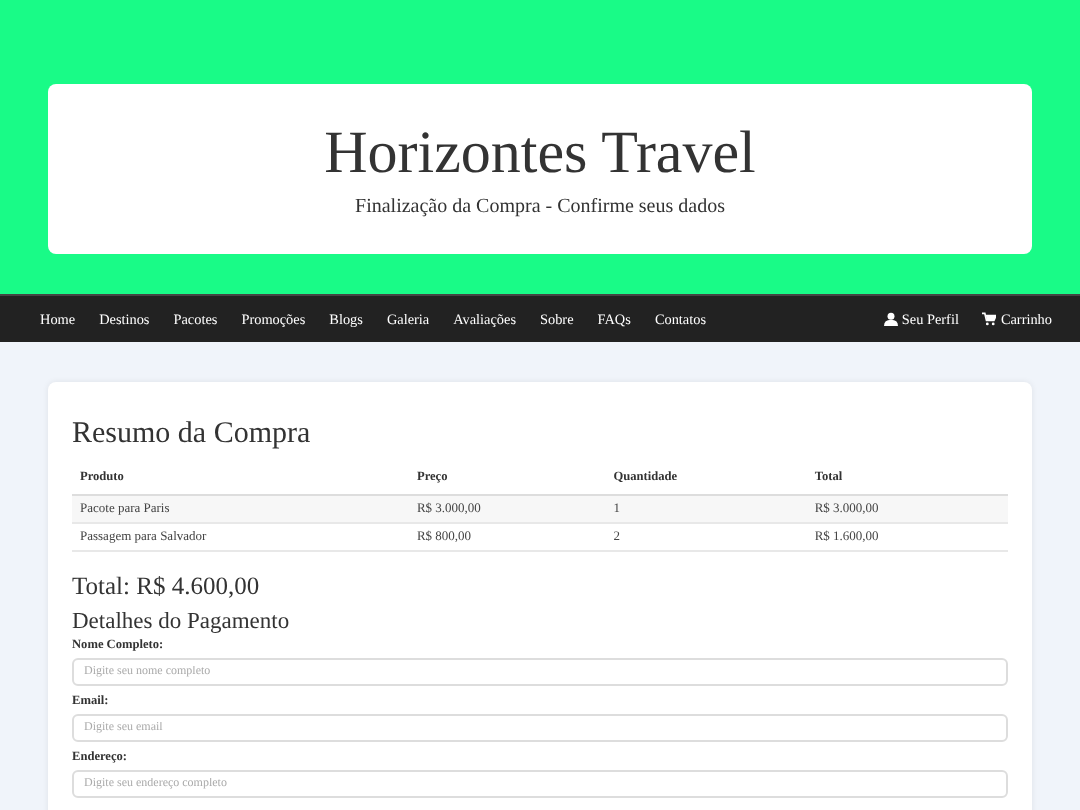 The height and width of the screenshot is (810, 1080). What do you see at coordinates (540, 207) in the screenshot?
I see `page-subtitle: Finalização da Compra - Confirme seus dados` at bounding box center [540, 207].